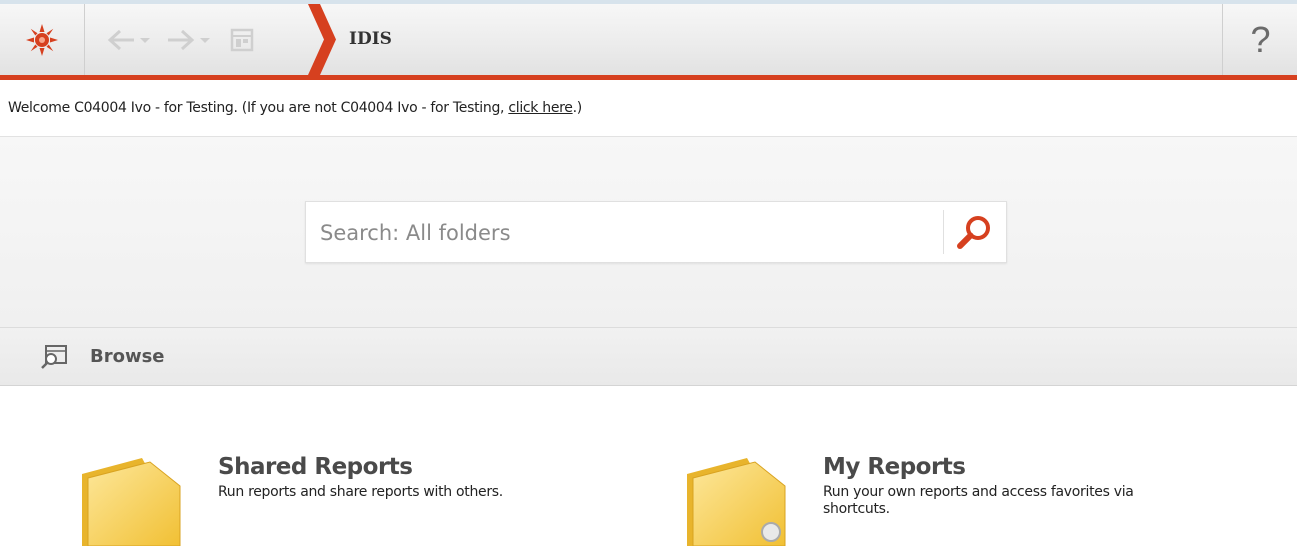 The width and height of the screenshot is (1297, 546). Describe the element at coordinates (648, 356) in the screenshot. I see `browse-bar: Browse` at that location.